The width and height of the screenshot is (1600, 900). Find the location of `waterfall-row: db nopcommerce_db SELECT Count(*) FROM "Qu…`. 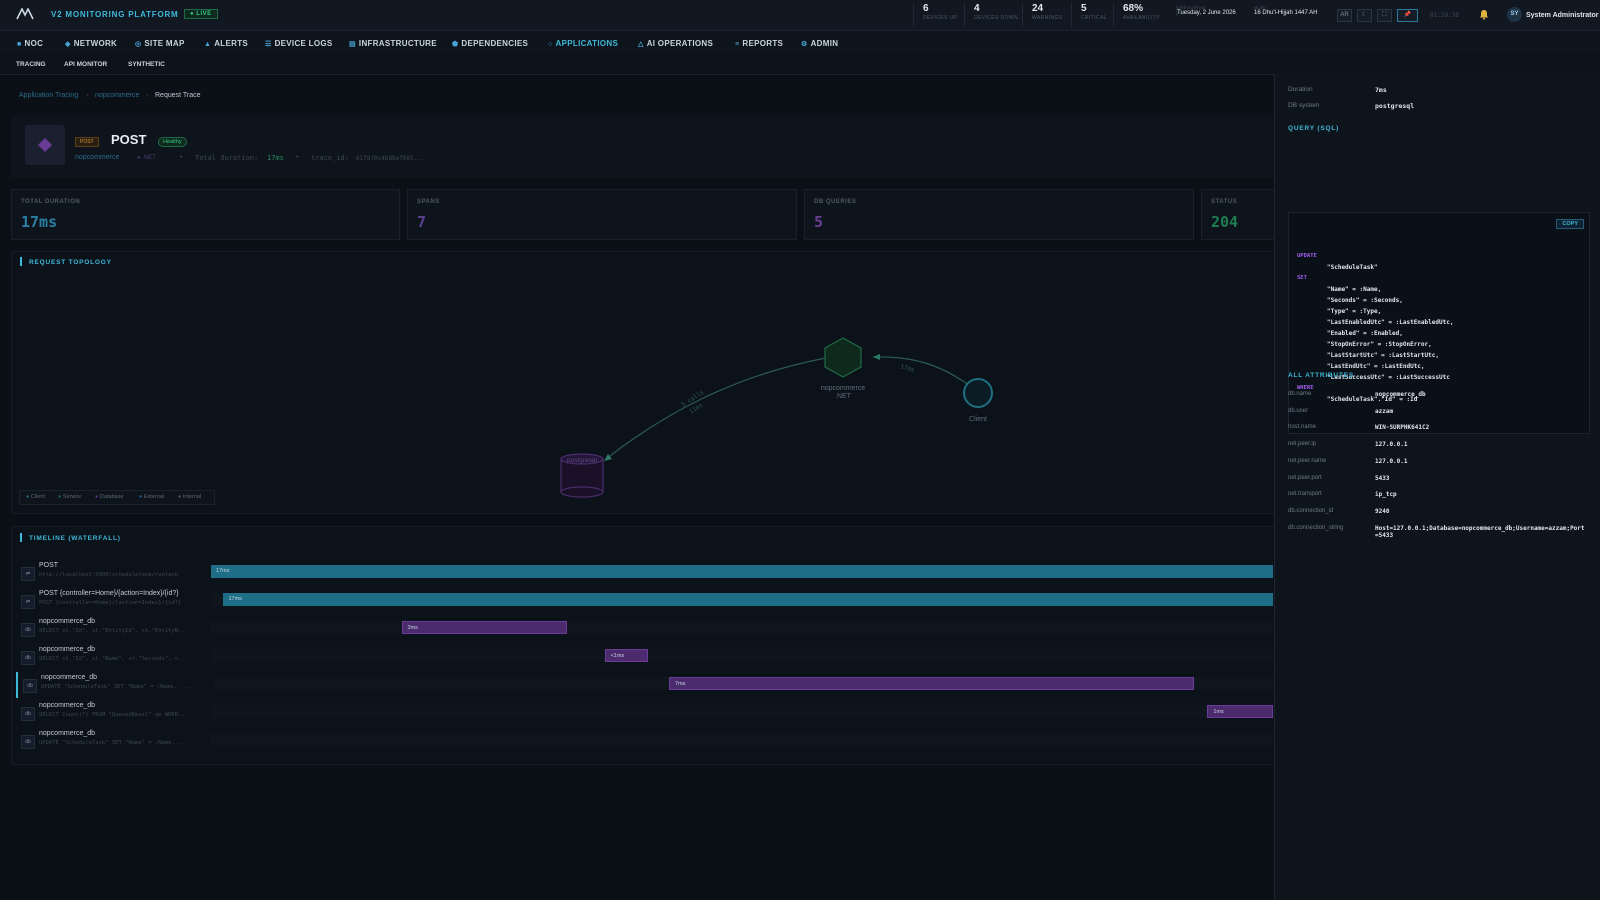

waterfall-row: db nopcommerce_db SELECT Count(*) FROM "Qu… is located at coordinates (644, 713).